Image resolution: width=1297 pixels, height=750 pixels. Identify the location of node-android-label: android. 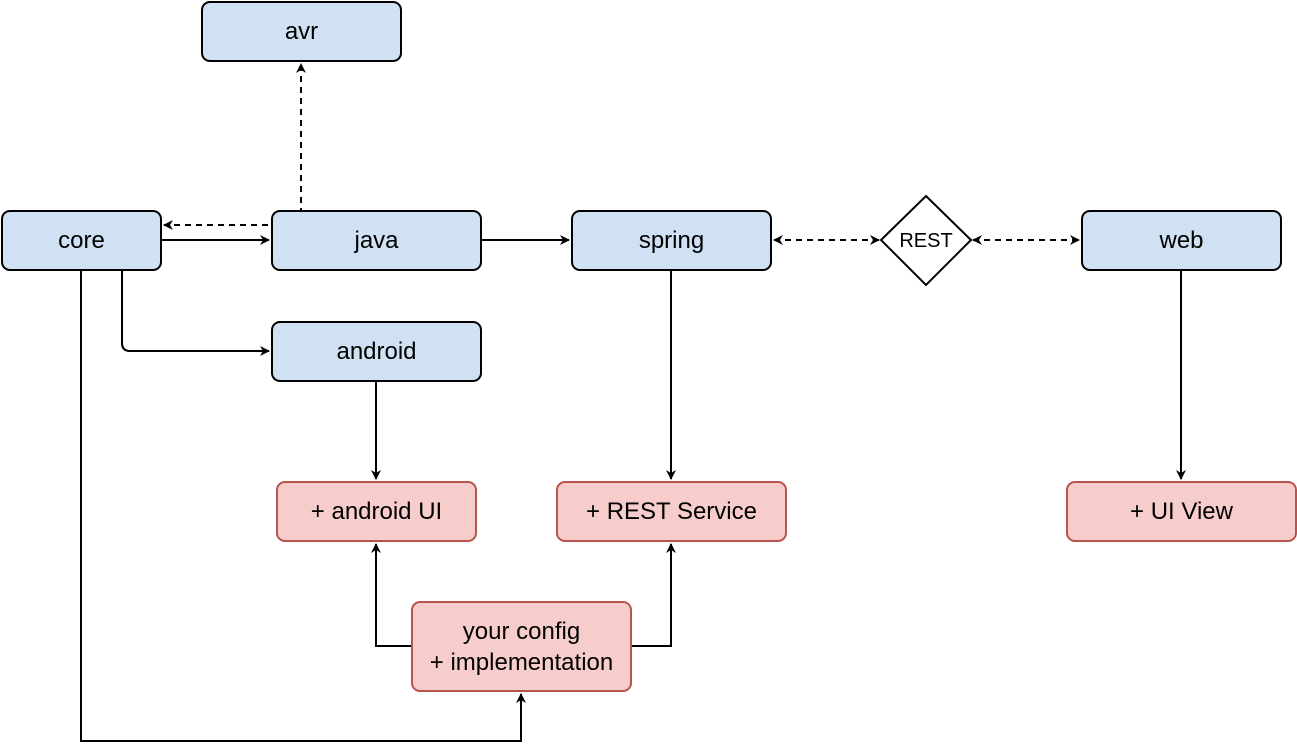
(376, 351).